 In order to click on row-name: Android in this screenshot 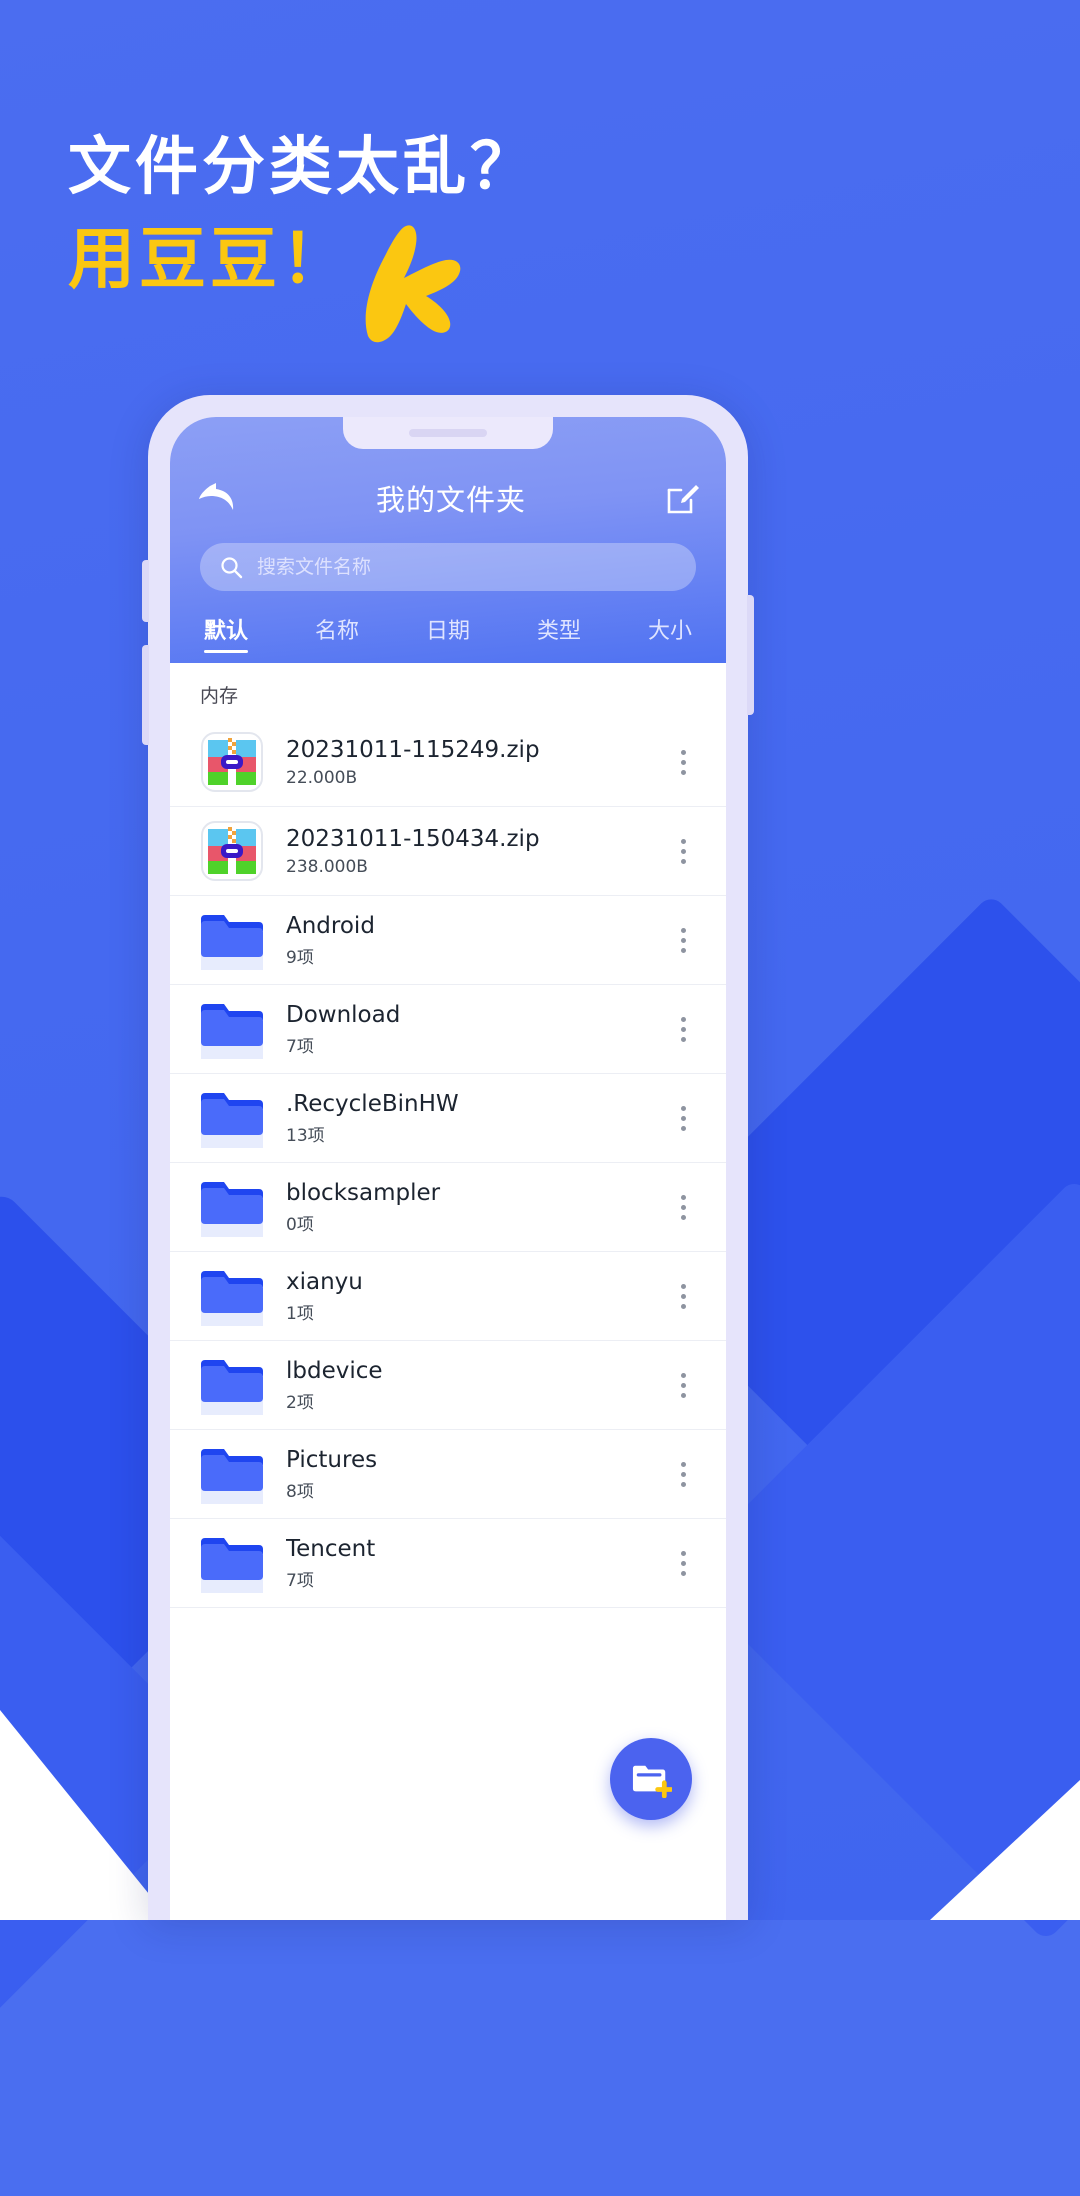, I will do `click(330, 925)`.